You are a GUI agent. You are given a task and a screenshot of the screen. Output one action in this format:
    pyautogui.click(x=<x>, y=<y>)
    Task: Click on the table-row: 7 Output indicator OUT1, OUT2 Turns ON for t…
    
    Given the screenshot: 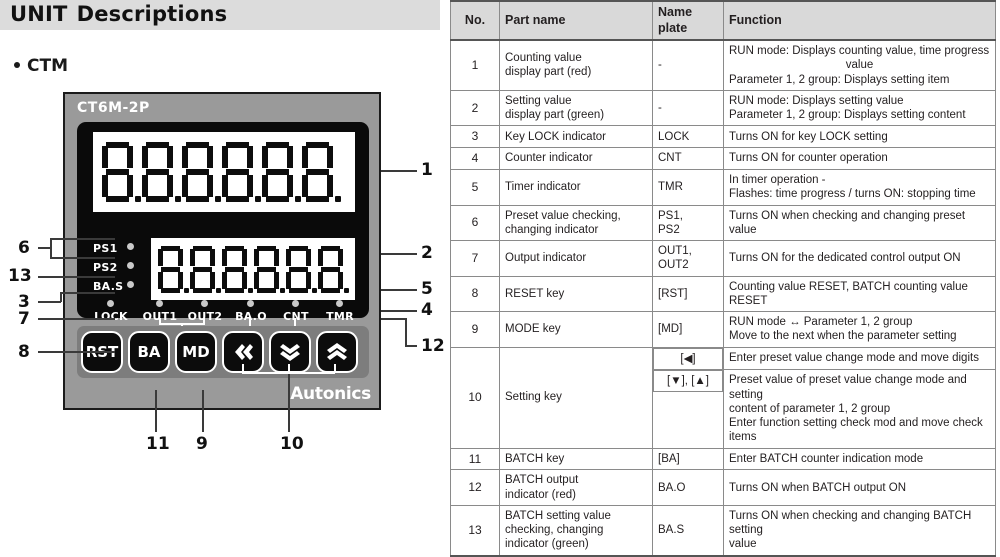 What is the action you would take?
    pyautogui.click(x=723, y=258)
    